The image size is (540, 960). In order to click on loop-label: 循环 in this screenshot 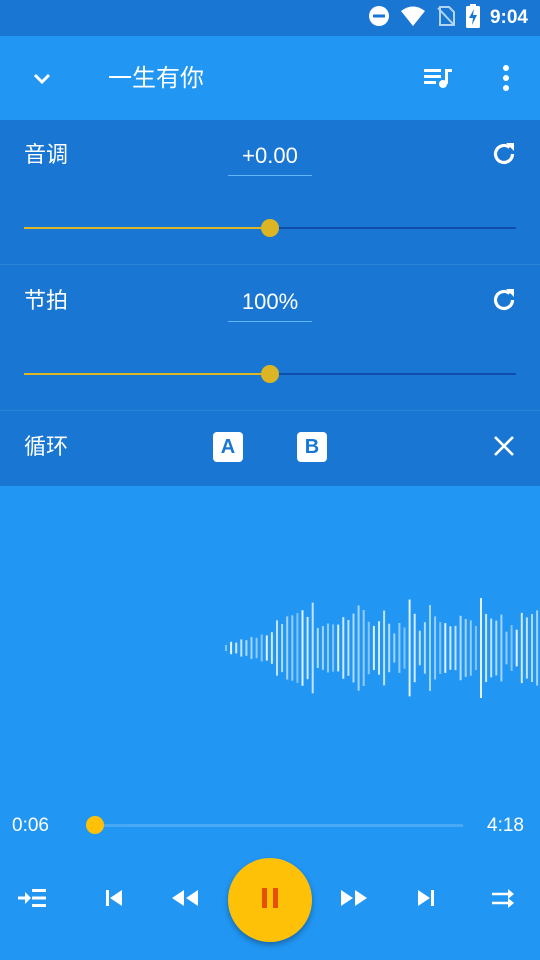, I will do `click(46, 447)`.